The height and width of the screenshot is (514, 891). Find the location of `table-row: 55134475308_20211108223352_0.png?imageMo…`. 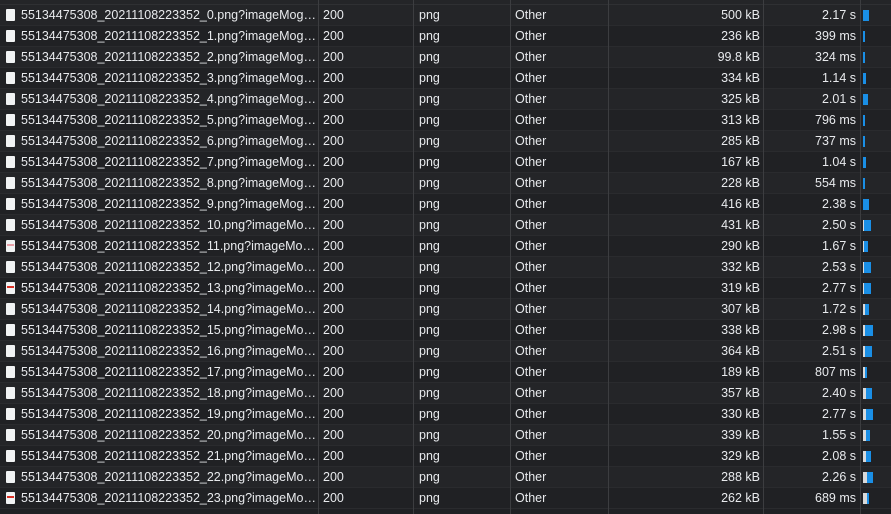

table-row: 55134475308_20211108223352_0.png?imageMo… is located at coordinates (445, 15).